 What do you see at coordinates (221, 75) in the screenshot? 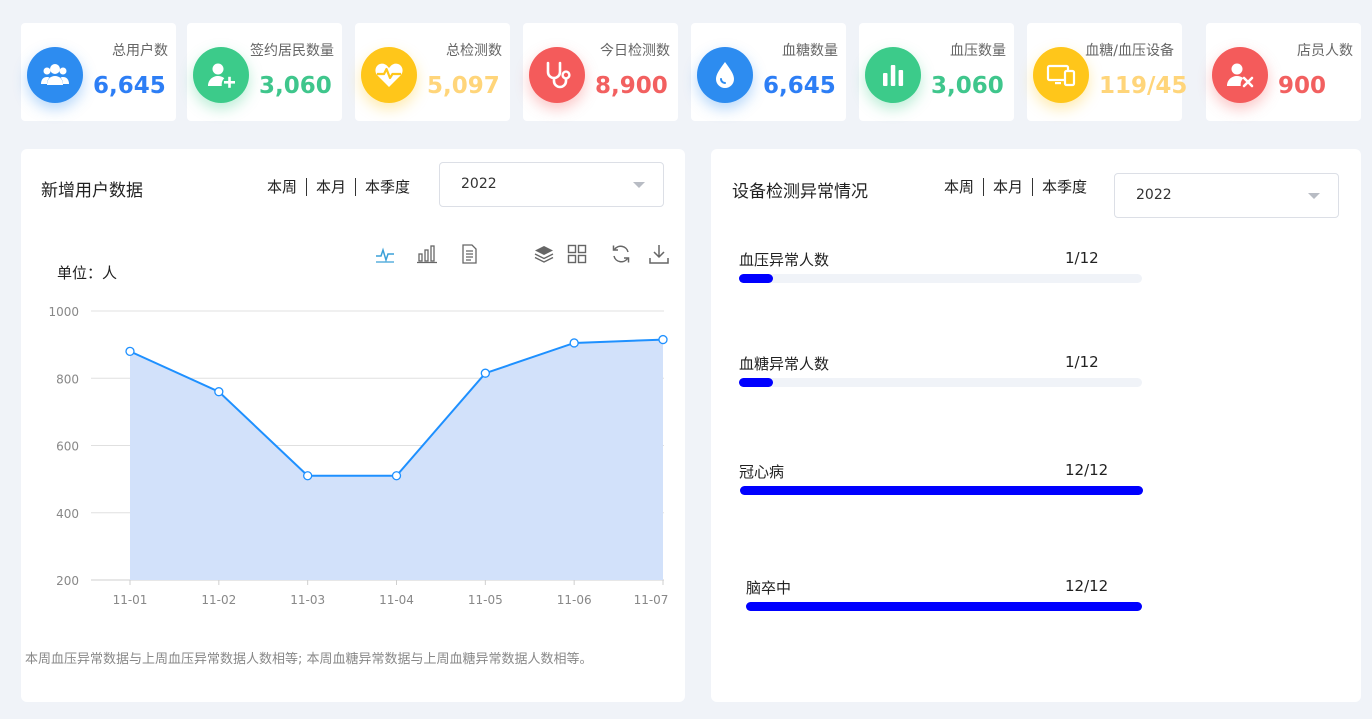
I see `add-user-icon` at bounding box center [221, 75].